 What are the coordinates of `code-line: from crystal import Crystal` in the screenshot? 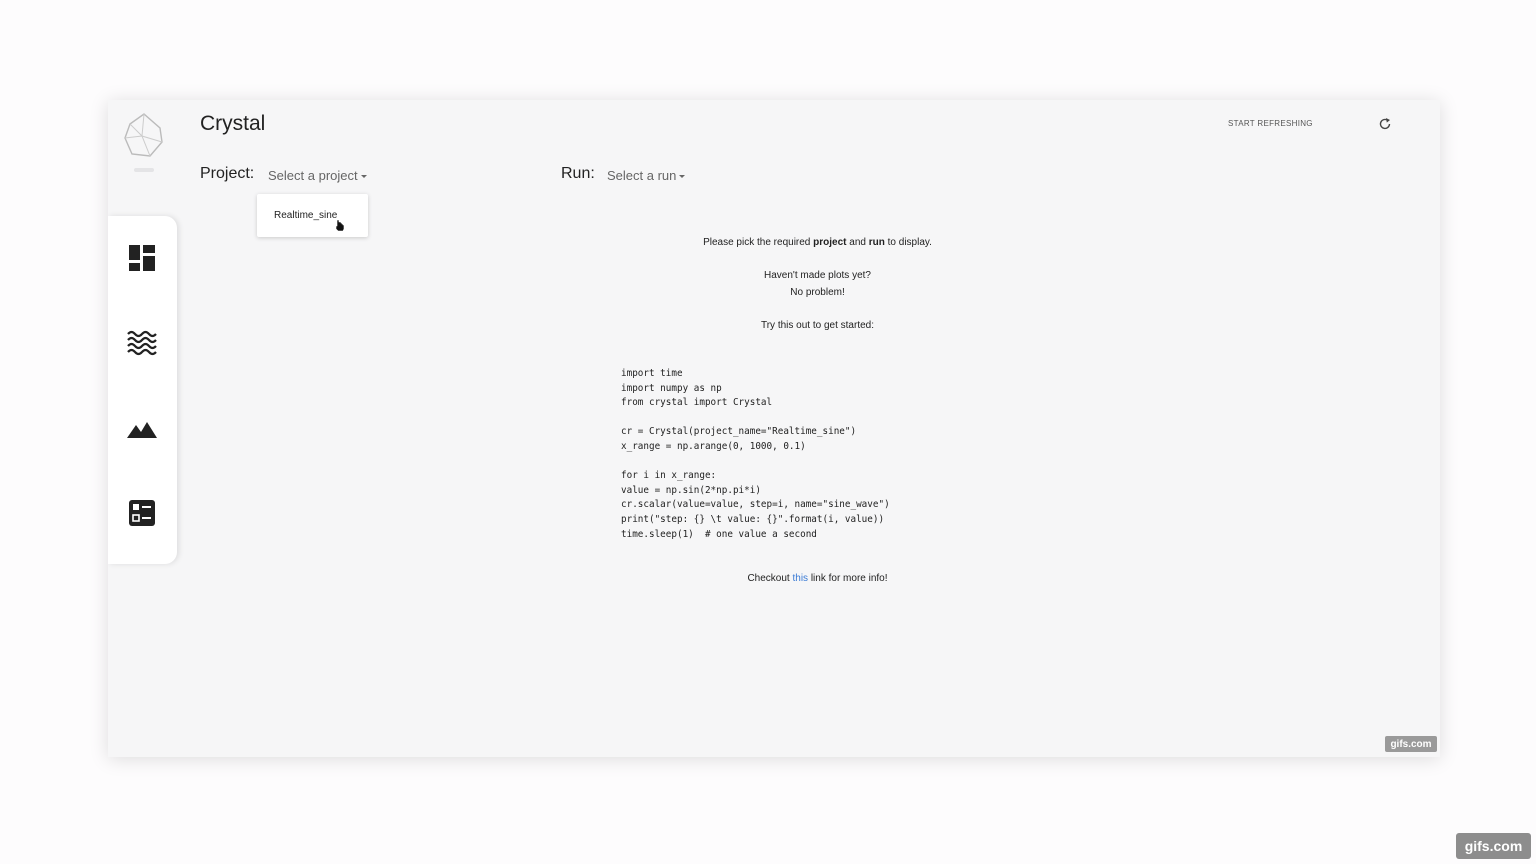 It's located at (697, 403).